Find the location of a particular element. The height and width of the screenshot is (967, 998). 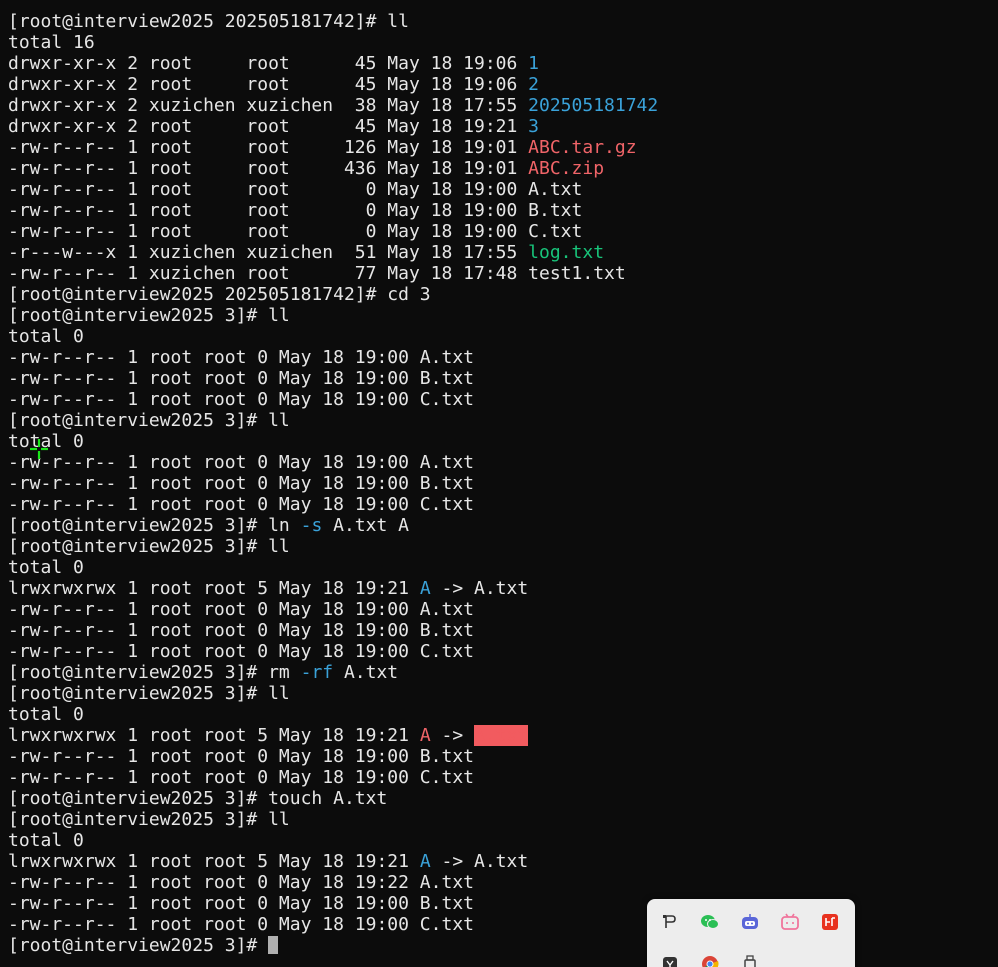

news-app-icon is located at coordinates (830, 922).